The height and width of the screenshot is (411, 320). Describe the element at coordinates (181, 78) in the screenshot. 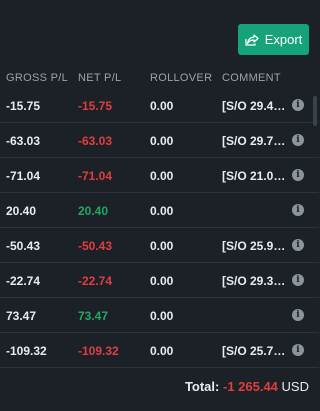

I see `column-header-rollover: ROLLOVER` at that location.